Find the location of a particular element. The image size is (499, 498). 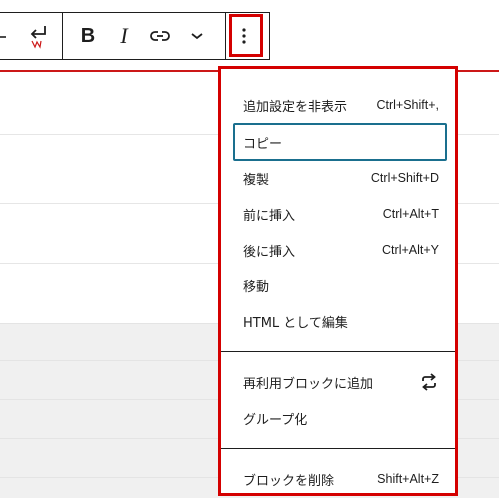

menu-item-shortcut: Ctrl+Alt+Y is located at coordinates (410, 250).